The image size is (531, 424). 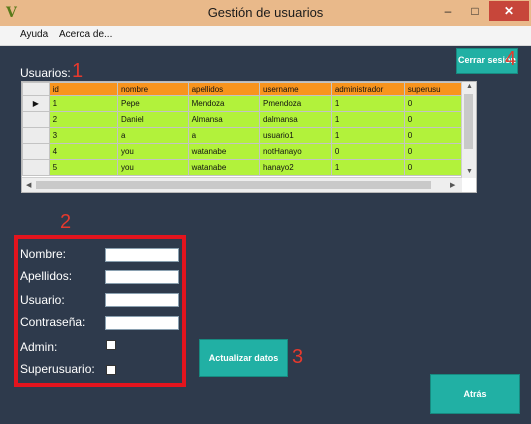 I want to click on horizontal-scrollbar: ◀ ▶, so click(x=242, y=184).